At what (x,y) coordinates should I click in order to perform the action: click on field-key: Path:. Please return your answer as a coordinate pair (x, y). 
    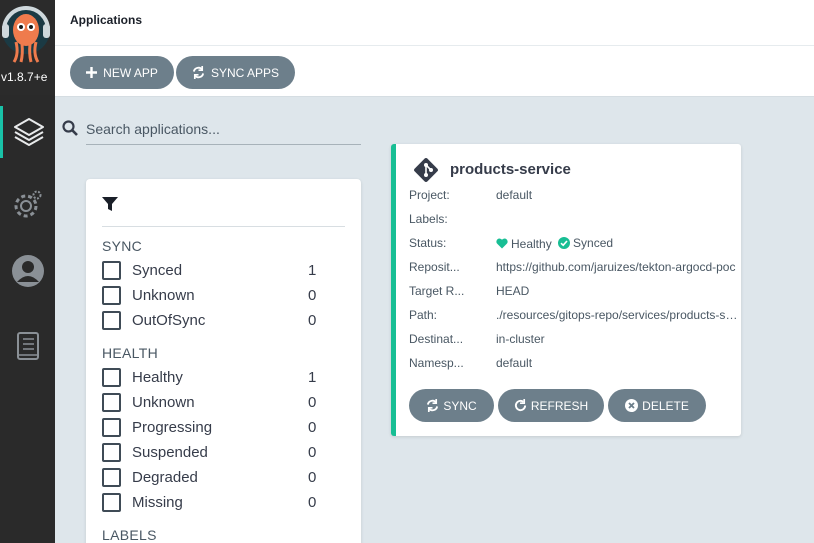
    Looking at the image, I should click on (423, 315).